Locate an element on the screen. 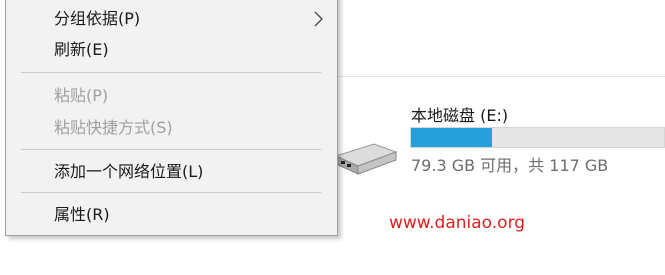  menu-item-paste: 粘贴(P) is located at coordinates (171, 96).